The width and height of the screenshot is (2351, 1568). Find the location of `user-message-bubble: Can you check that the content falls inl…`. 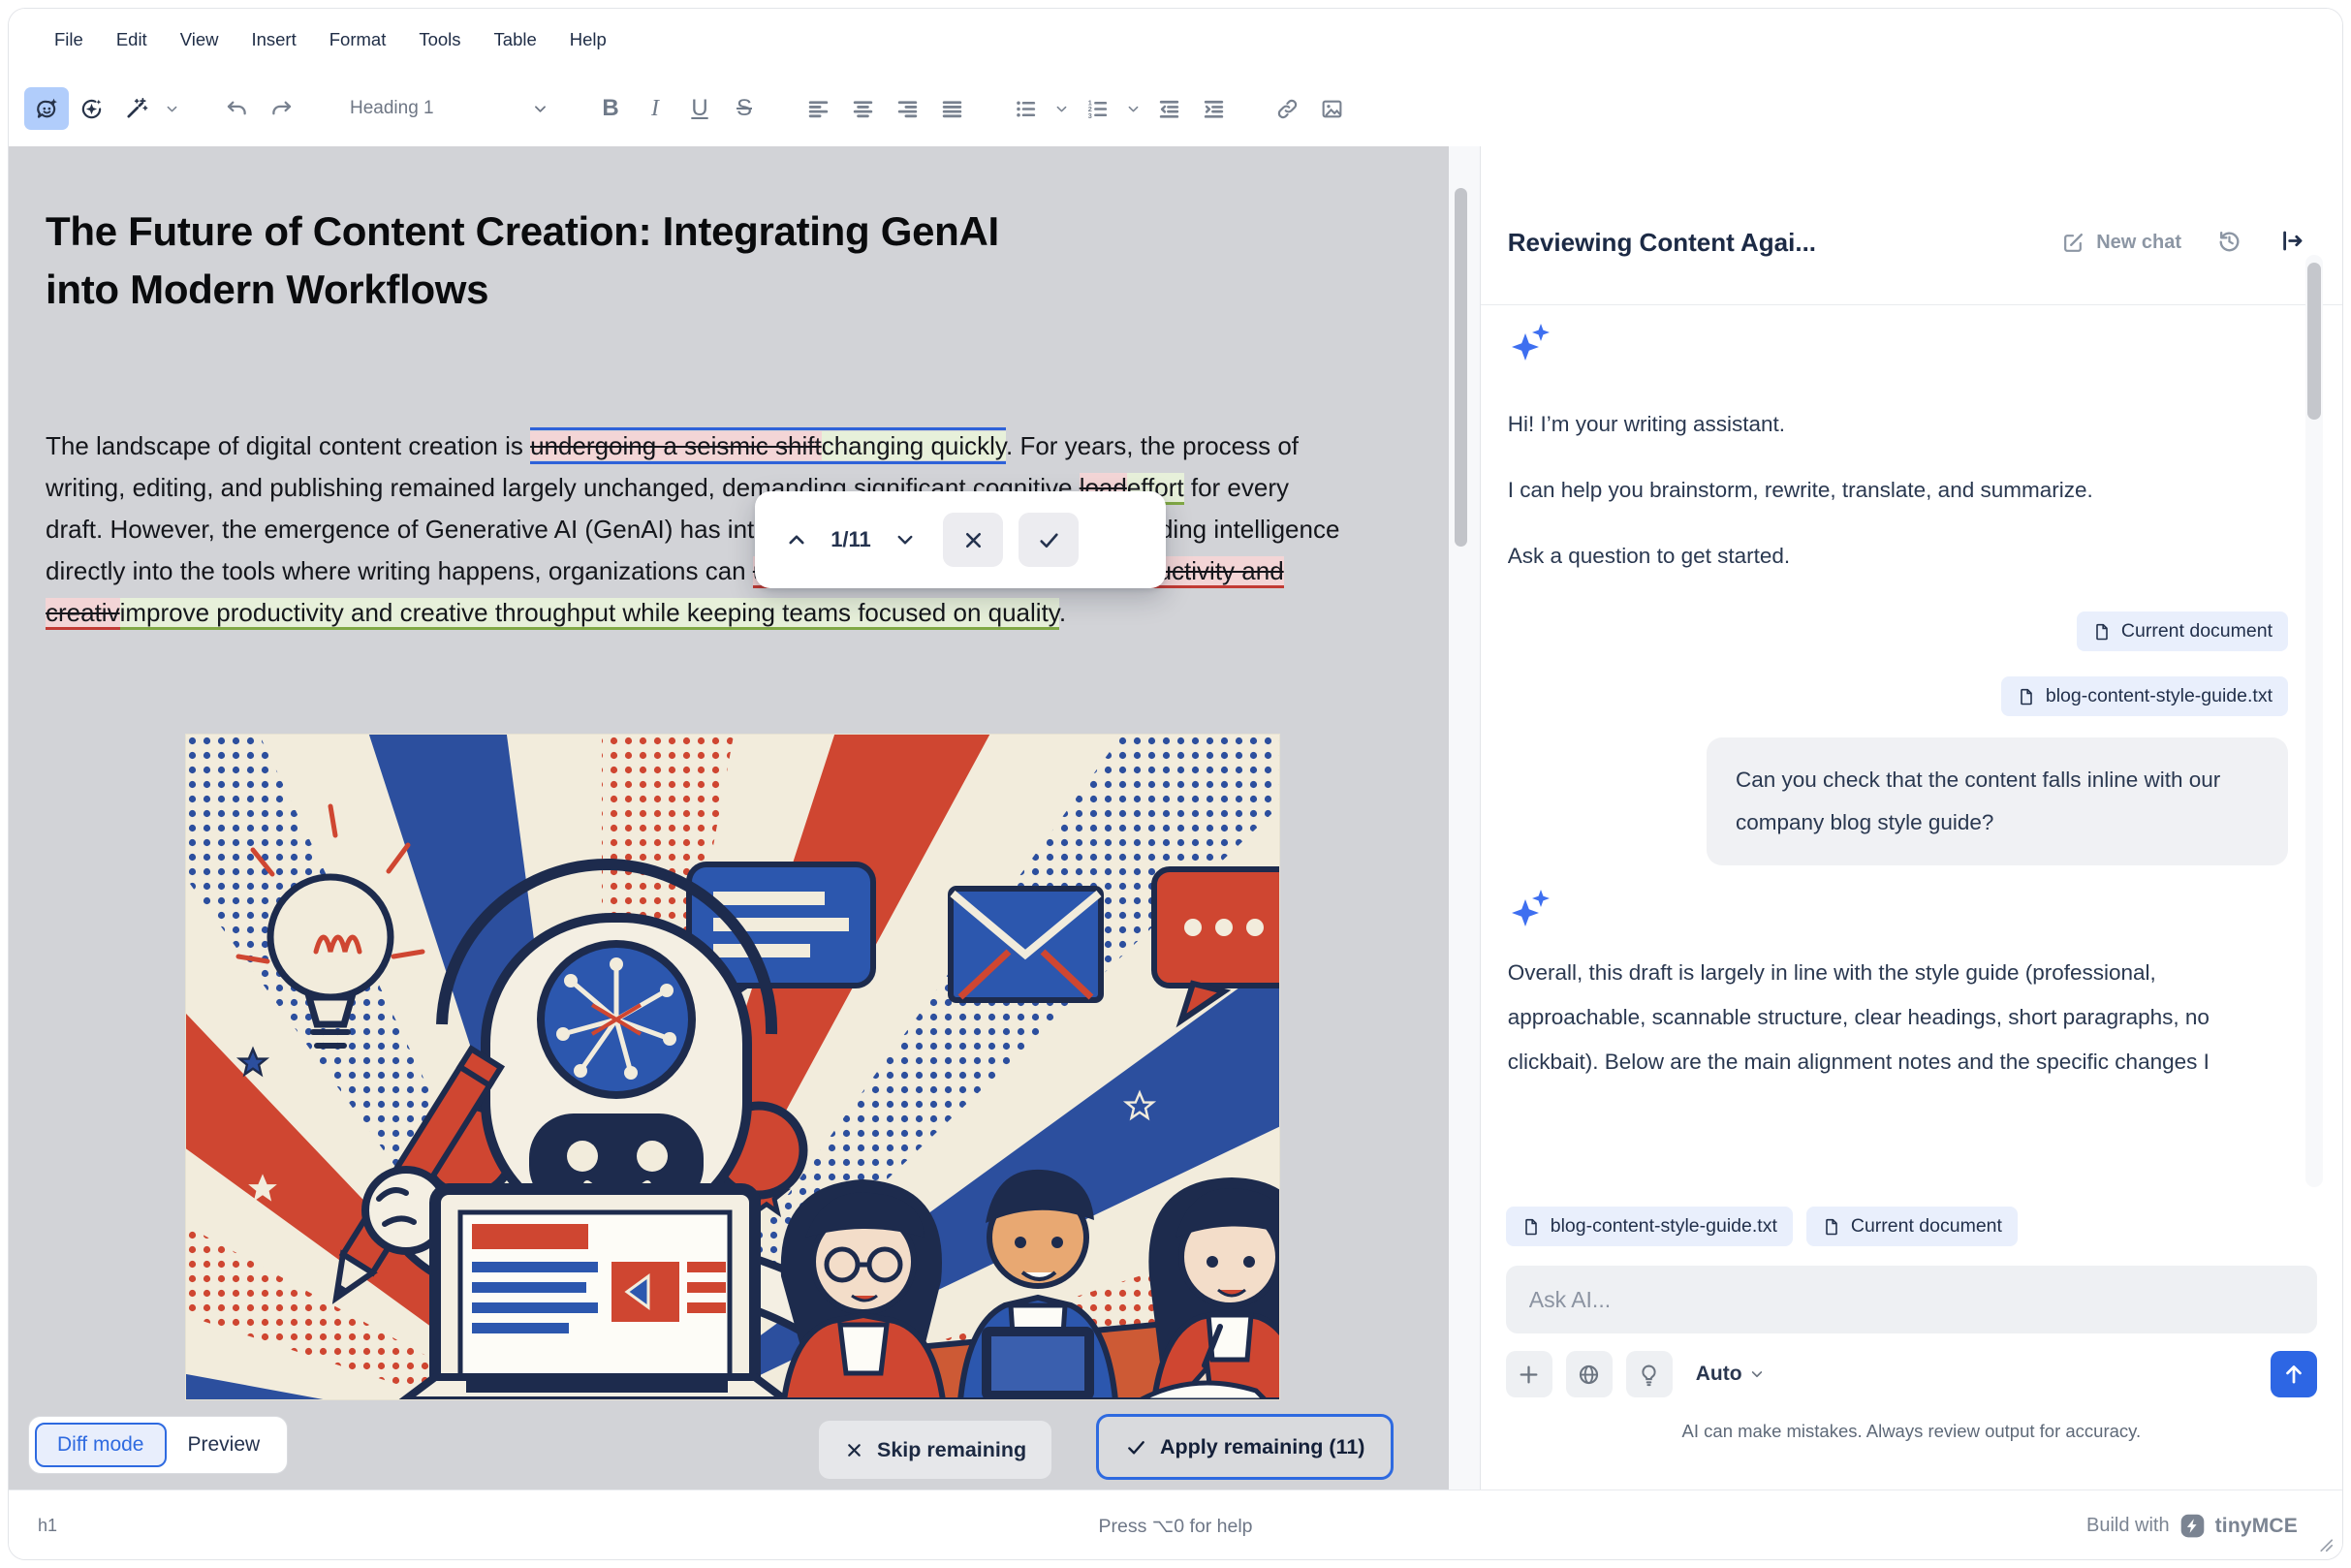

user-message-bubble: Can you check that the content falls inl… is located at coordinates (1997, 801).